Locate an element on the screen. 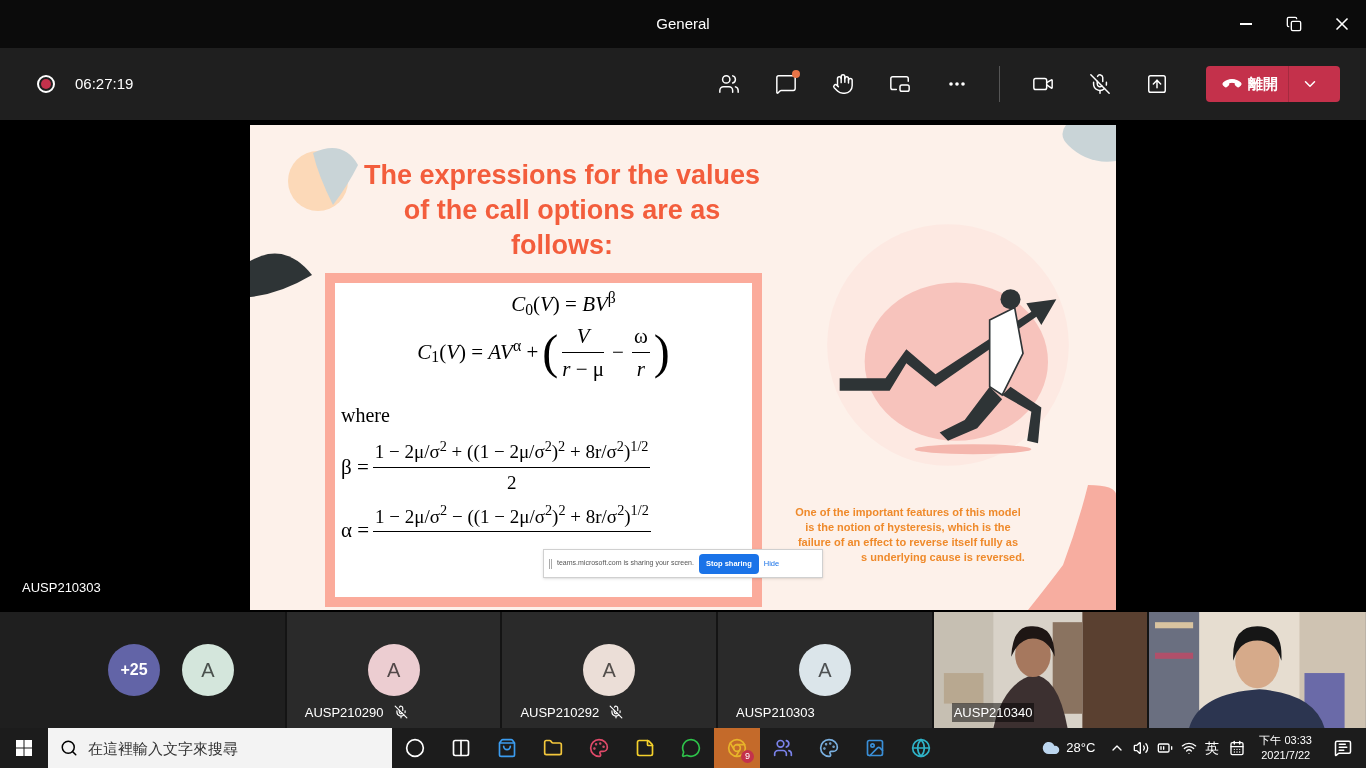  slide-note: s underlying cause is reversed. is located at coordinates (943, 557).